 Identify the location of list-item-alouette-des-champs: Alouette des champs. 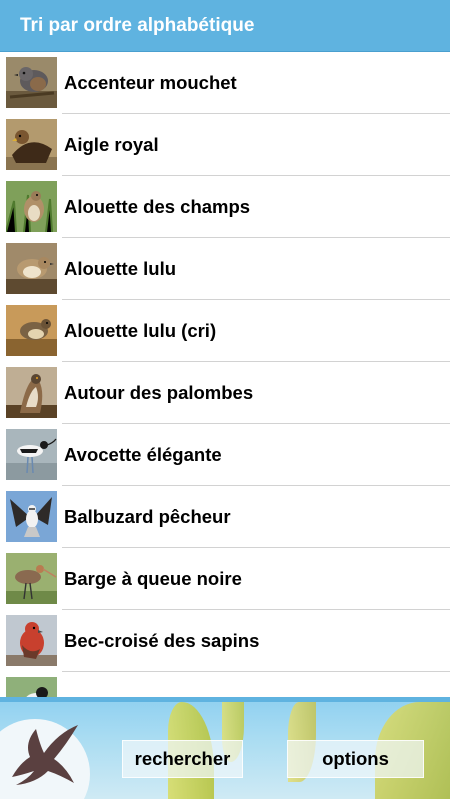
(225, 207).